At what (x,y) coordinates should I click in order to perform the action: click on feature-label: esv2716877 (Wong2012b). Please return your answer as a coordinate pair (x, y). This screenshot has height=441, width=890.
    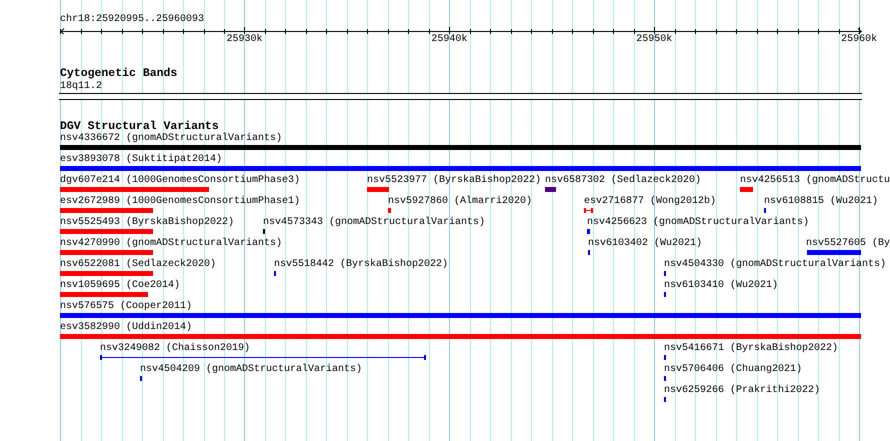
    Looking at the image, I should click on (650, 202).